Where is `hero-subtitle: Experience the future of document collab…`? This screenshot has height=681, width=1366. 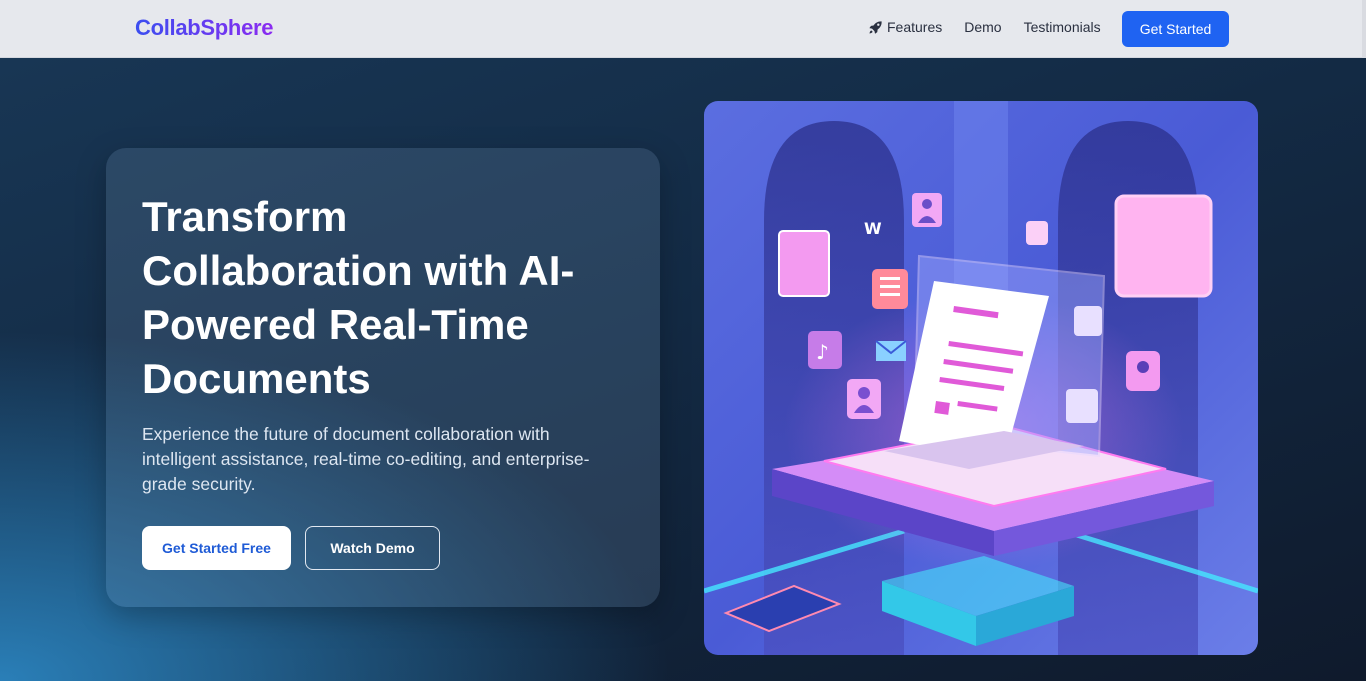 hero-subtitle: Experience the future of document collab… is located at coordinates (366, 459).